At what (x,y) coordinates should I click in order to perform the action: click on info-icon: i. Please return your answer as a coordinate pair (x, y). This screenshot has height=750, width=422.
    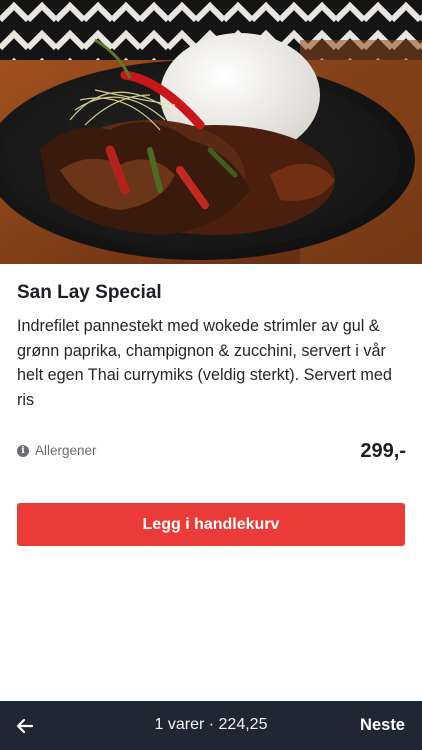
    Looking at the image, I should click on (23, 450).